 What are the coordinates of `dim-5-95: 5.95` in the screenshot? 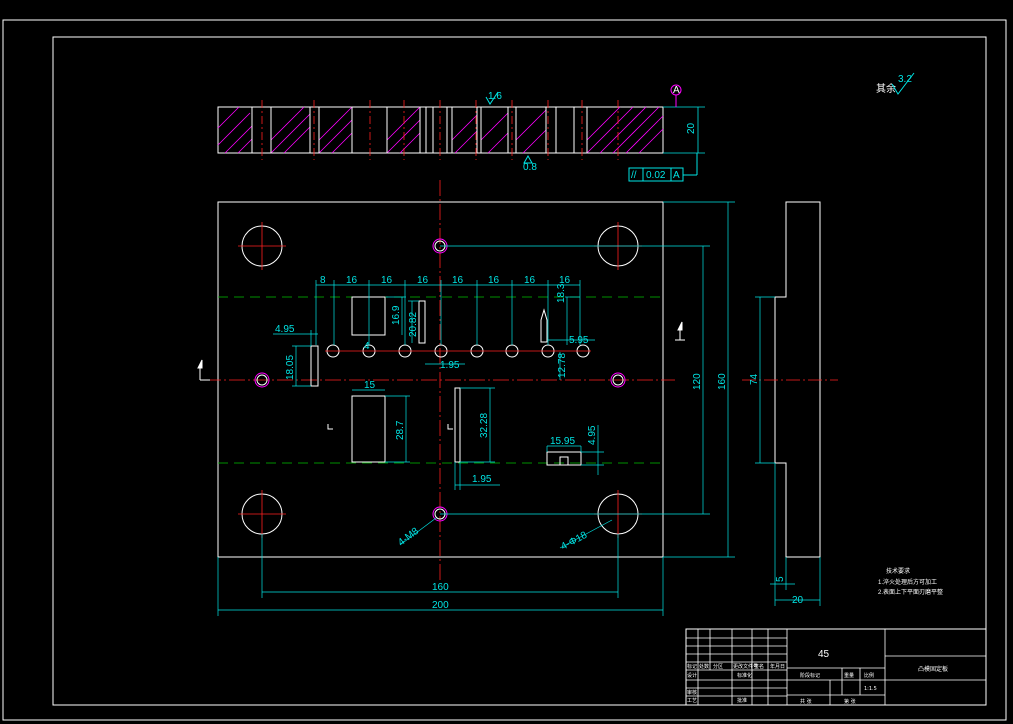 It's located at (579, 340).